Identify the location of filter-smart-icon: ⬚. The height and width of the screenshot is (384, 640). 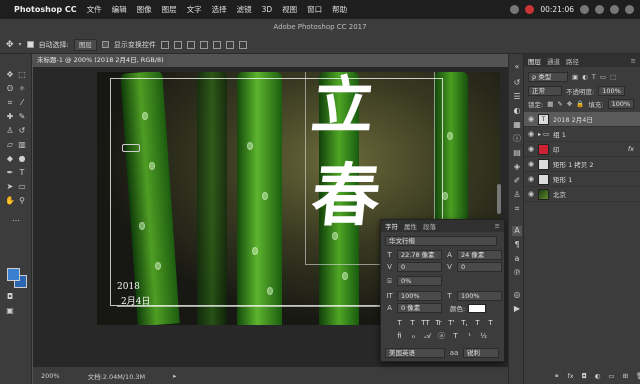
(613, 77).